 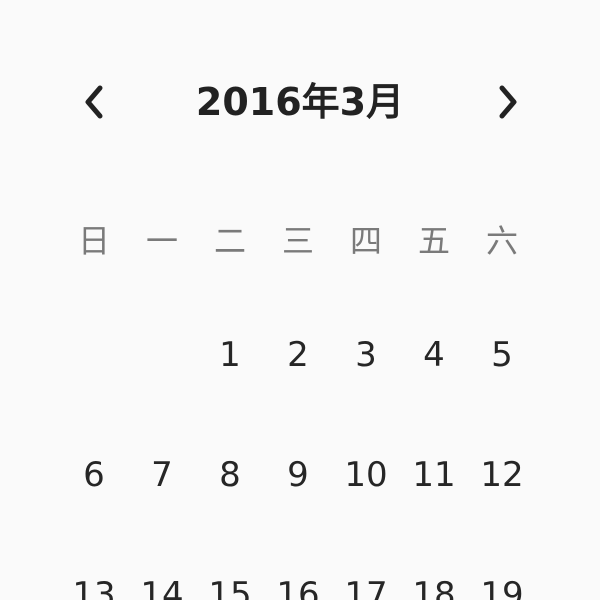 What do you see at coordinates (366, 355) in the screenshot?
I see `day-cell: 3` at bounding box center [366, 355].